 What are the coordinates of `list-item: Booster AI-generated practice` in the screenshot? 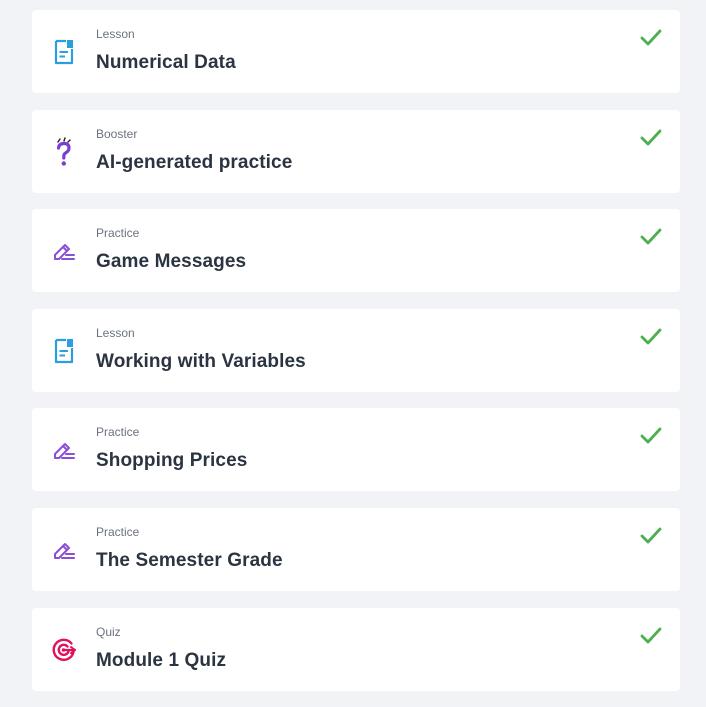 It's located at (356, 151).